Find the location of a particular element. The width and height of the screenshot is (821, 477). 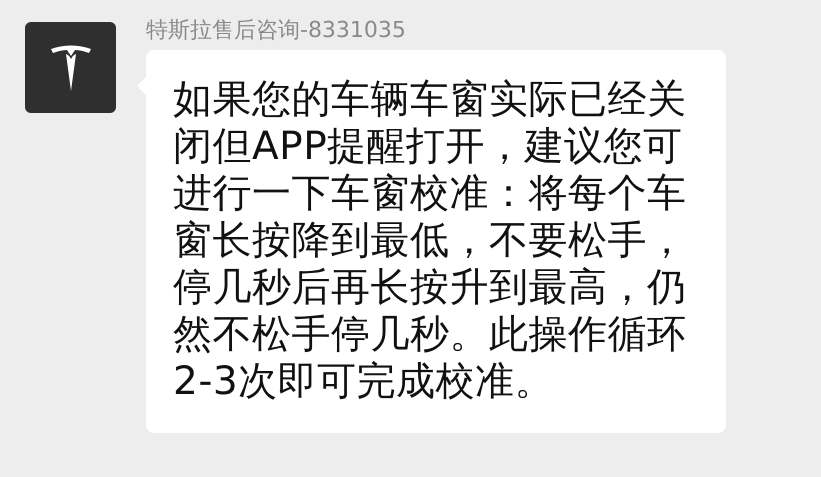

sender-name: 特斯拉售后咨询-8331035 is located at coordinates (276, 31).